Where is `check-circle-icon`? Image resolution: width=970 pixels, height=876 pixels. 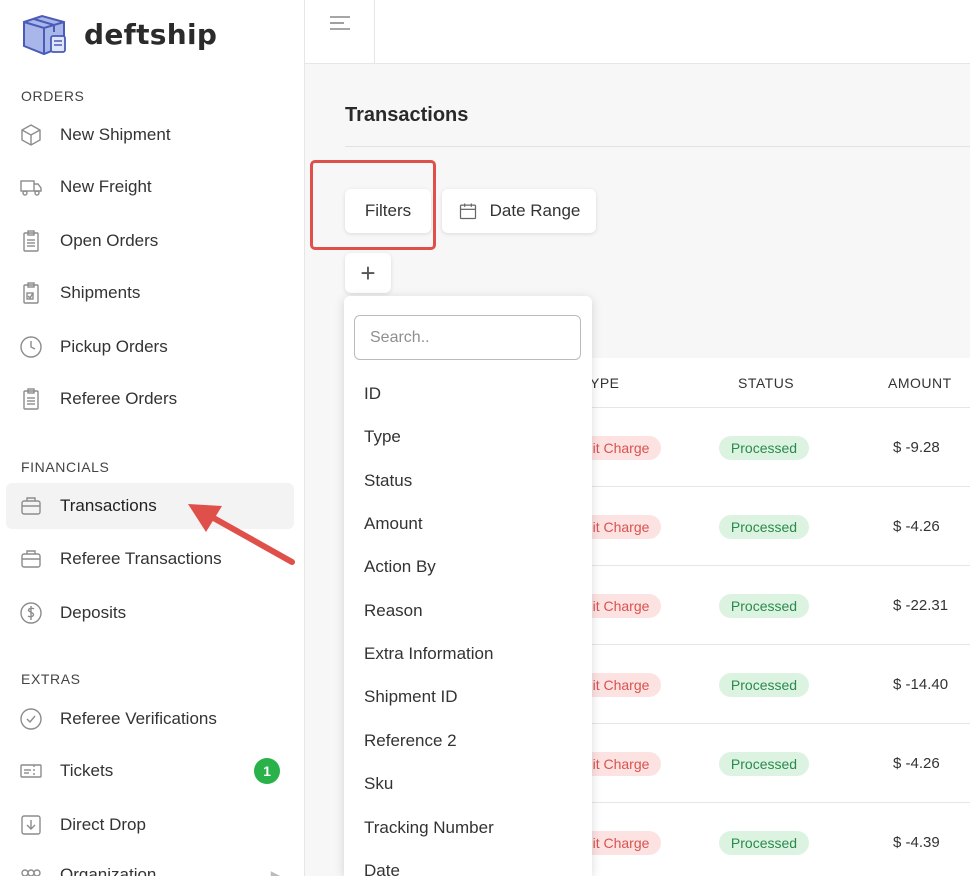
check-circle-icon is located at coordinates (31, 719).